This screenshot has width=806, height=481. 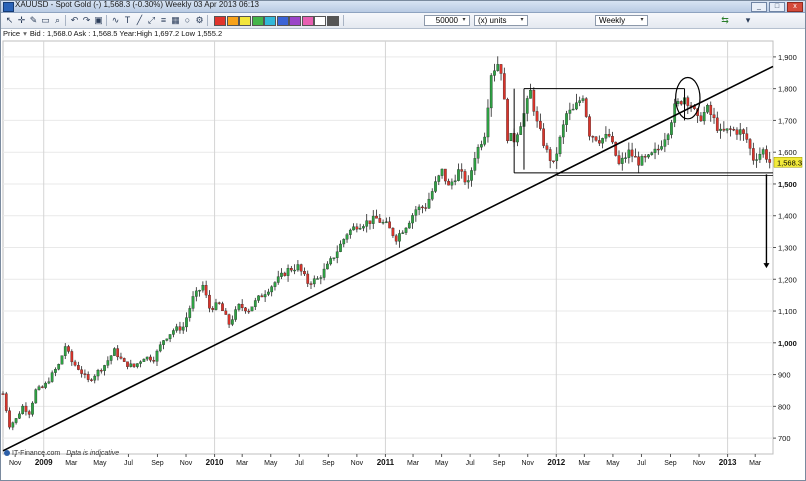 What do you see at coordinates (784, 375) in the screenshot?
I see `y-tick-label: 900` at bounding box center [784, 375].